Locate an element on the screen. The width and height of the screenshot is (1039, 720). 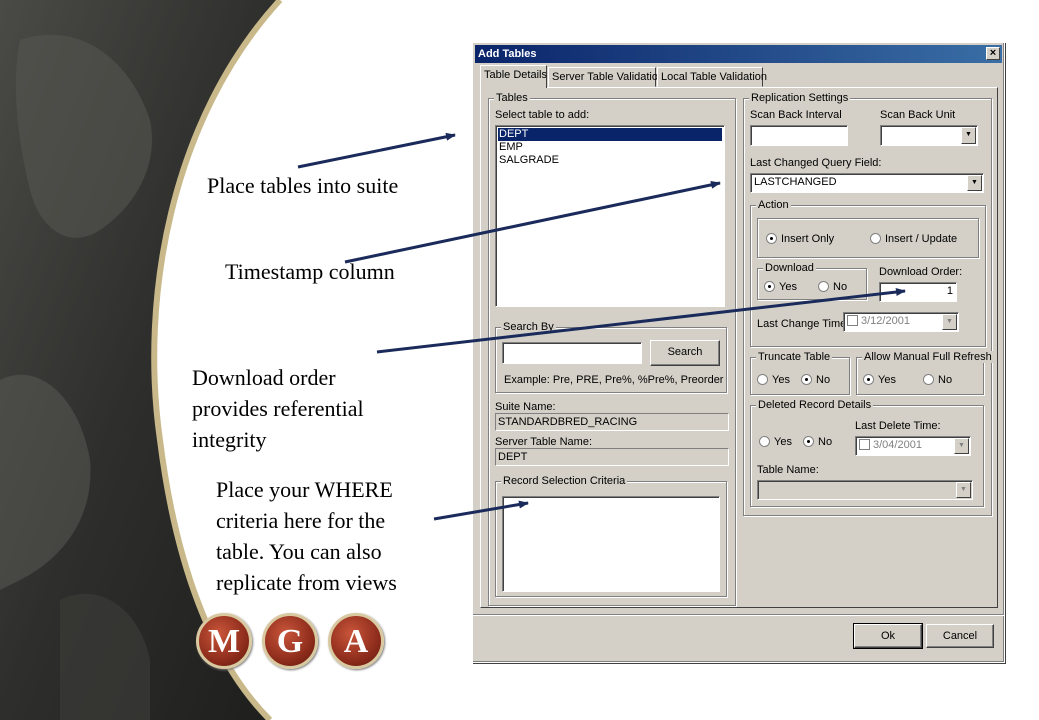
arrow-tables is located at coordinates (376, 150).